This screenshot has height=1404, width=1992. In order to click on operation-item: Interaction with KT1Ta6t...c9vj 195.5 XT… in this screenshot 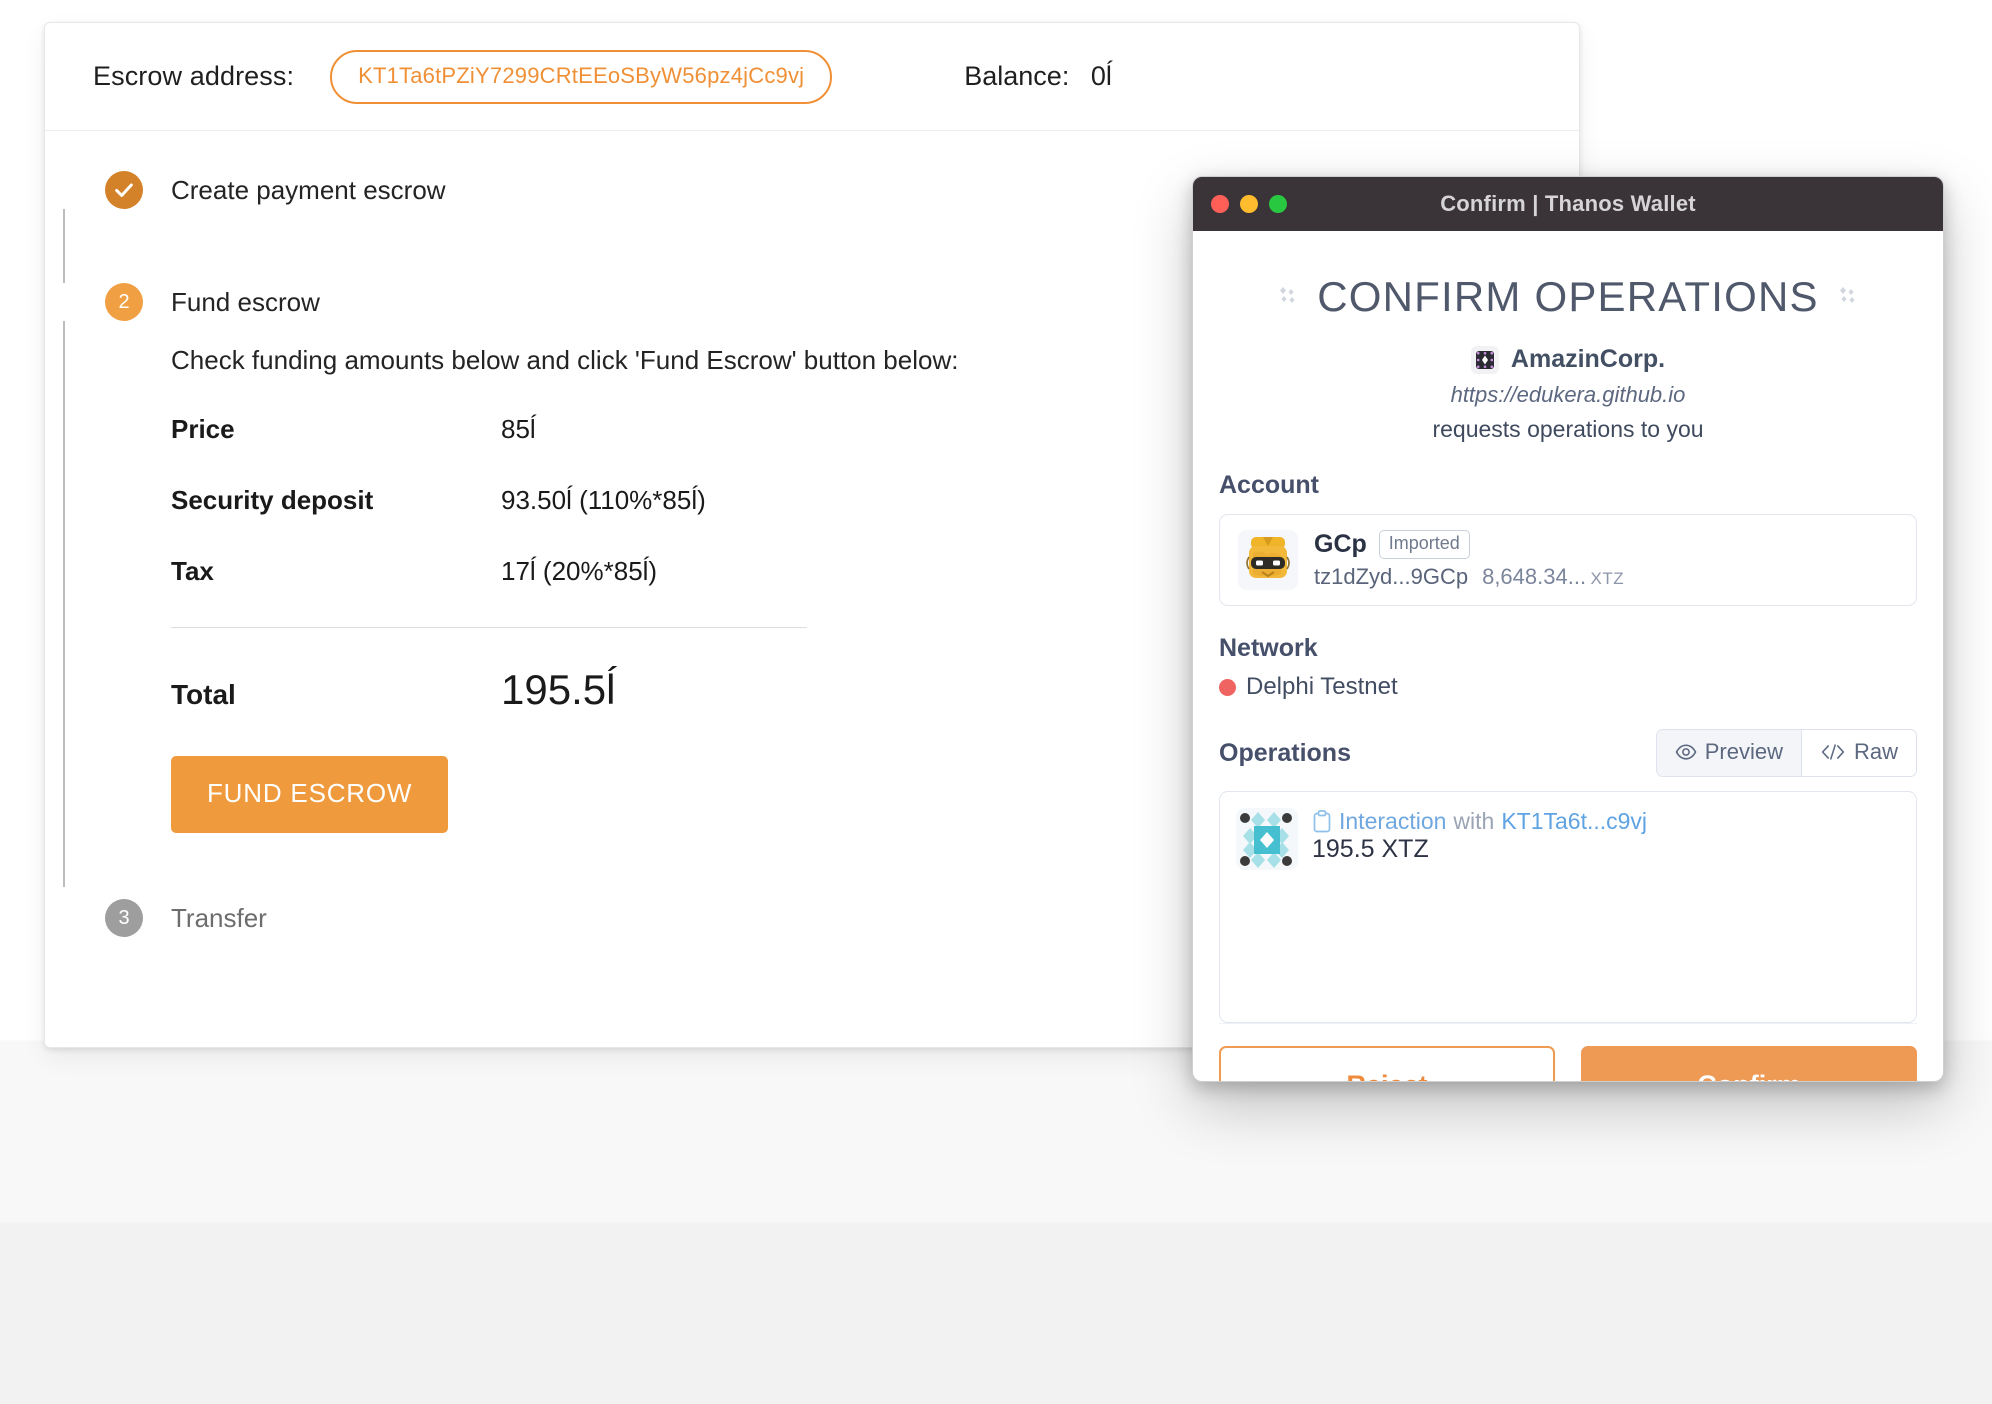, I will do `click(1568, 839)`.